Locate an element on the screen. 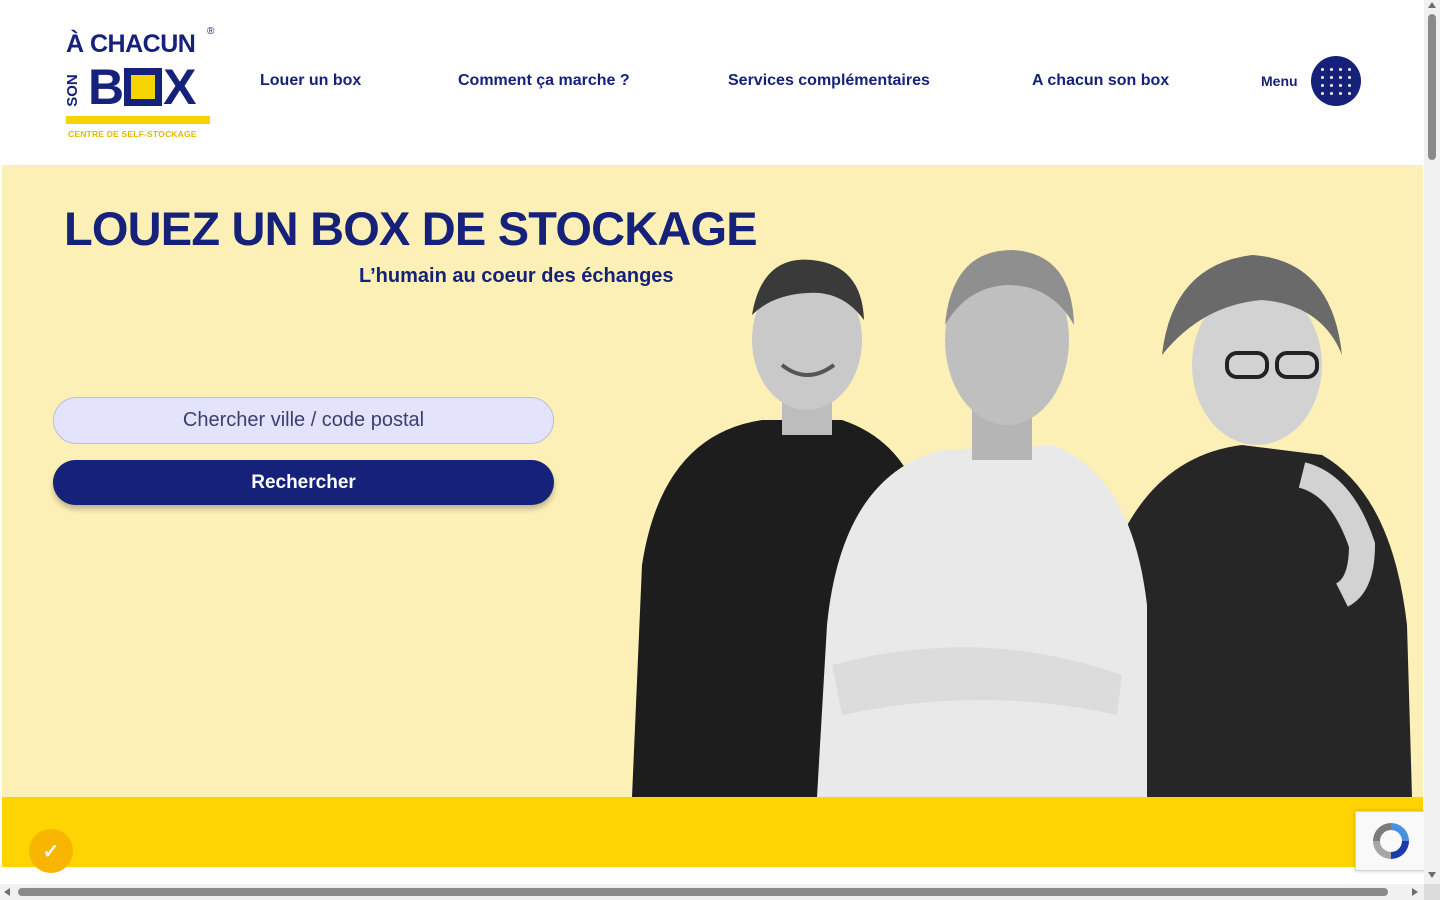 This screenshot has height=900, width=1440. logo-box-square is located at coordinates (143, 87).